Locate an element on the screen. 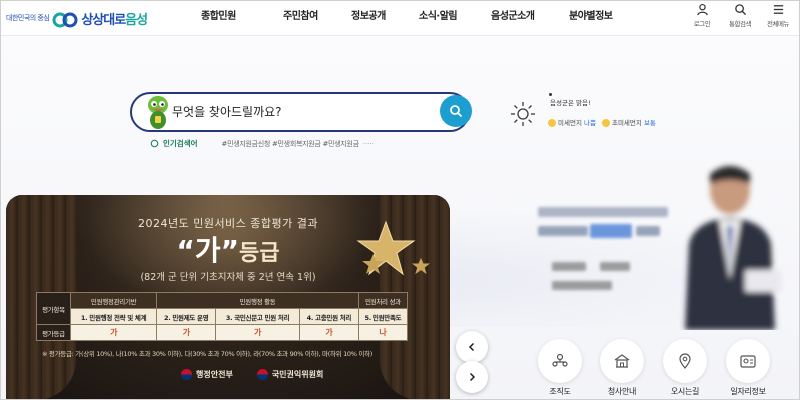 The width and height of the screenshot is (800, 400). fine-dust-label: 미세먼지 is located at coordinates (570, 123).